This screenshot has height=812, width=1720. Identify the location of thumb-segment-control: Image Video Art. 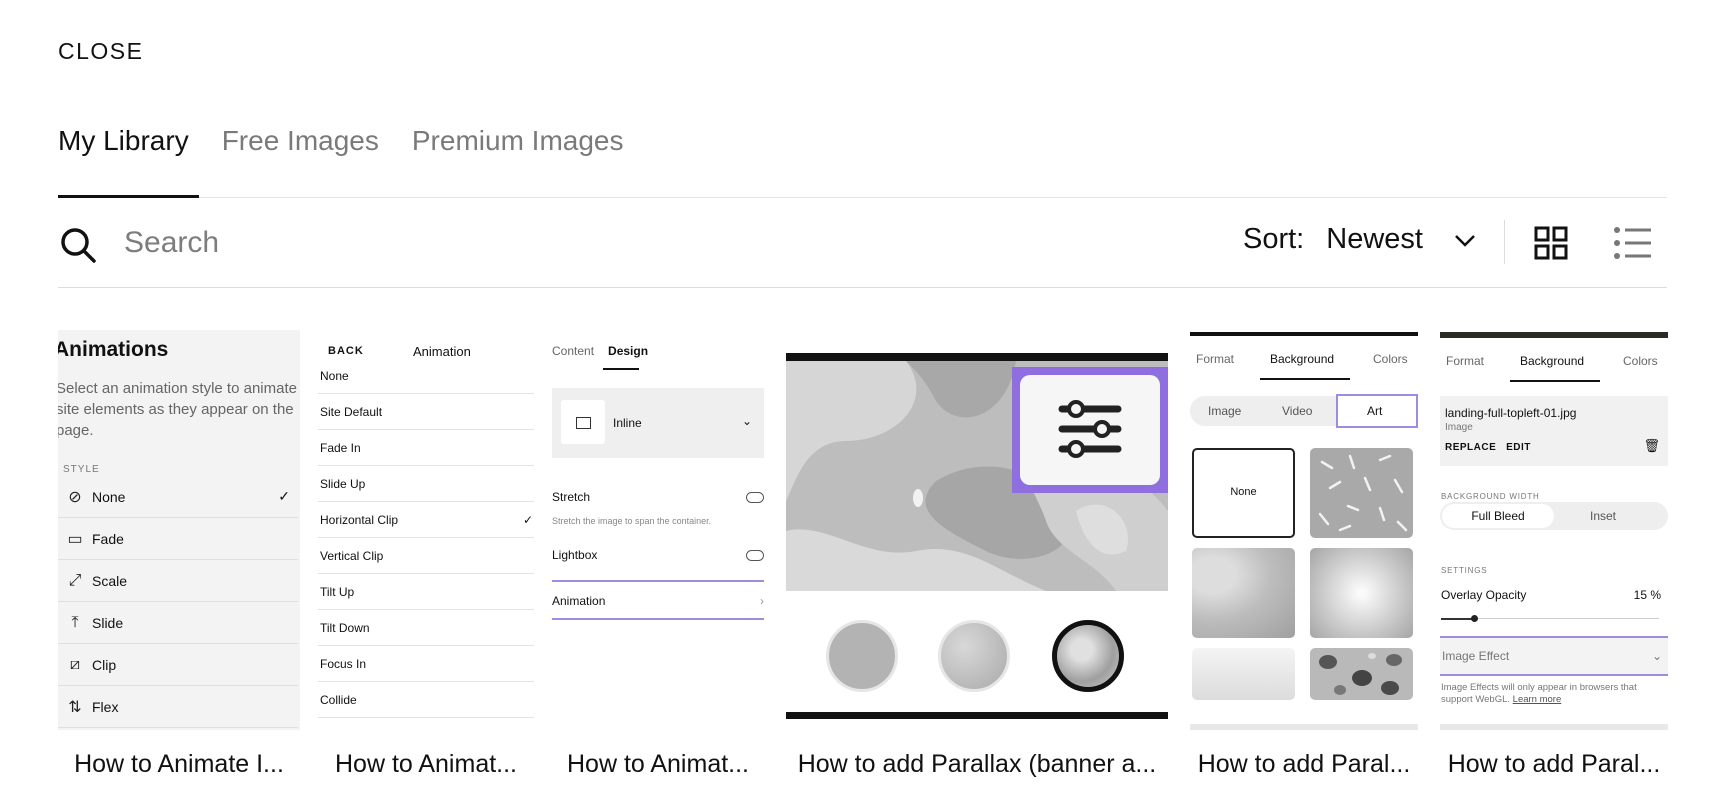
(1304, 411).